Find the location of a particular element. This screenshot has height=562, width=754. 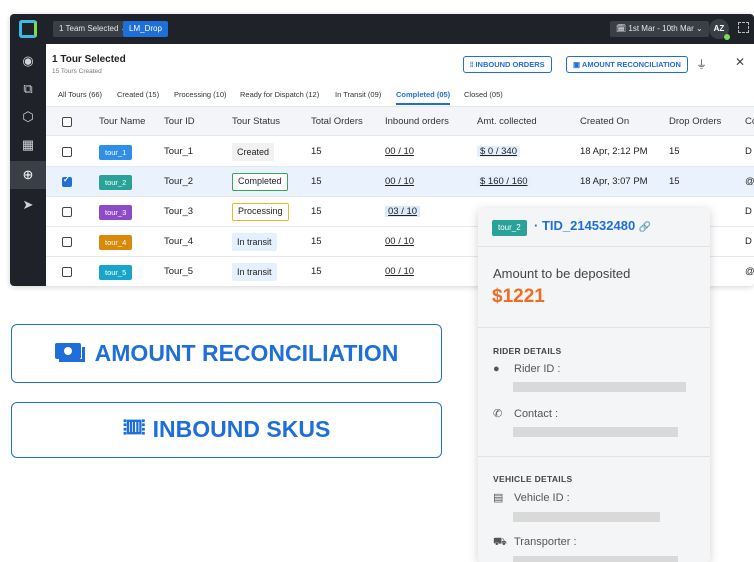

rider-id-field: ● Rider ID : is located at coordinates (526, 369).